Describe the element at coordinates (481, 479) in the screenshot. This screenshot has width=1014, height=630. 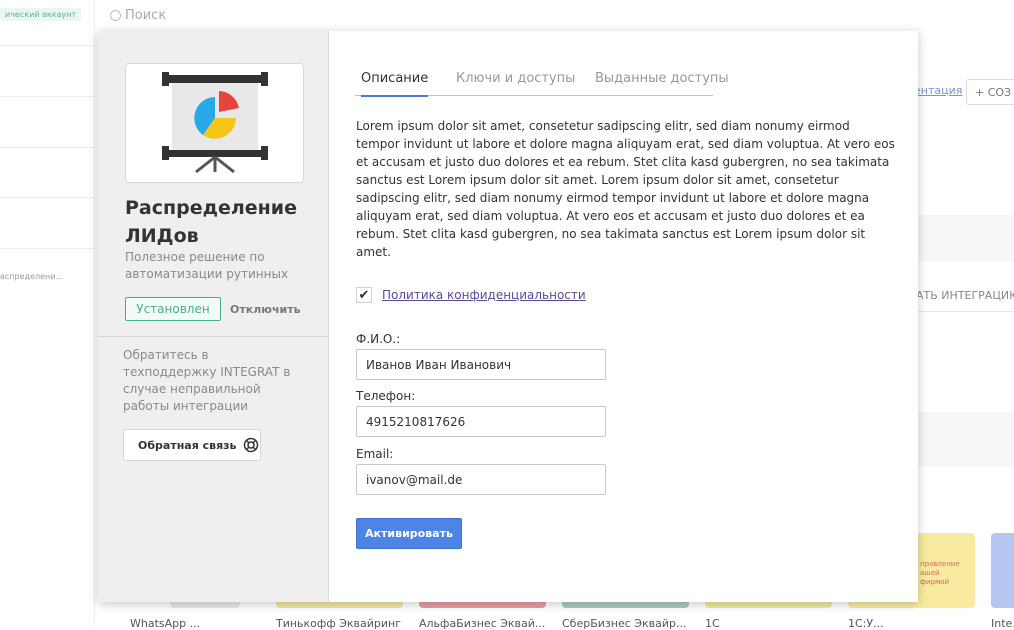
I see `email-field` at that location.